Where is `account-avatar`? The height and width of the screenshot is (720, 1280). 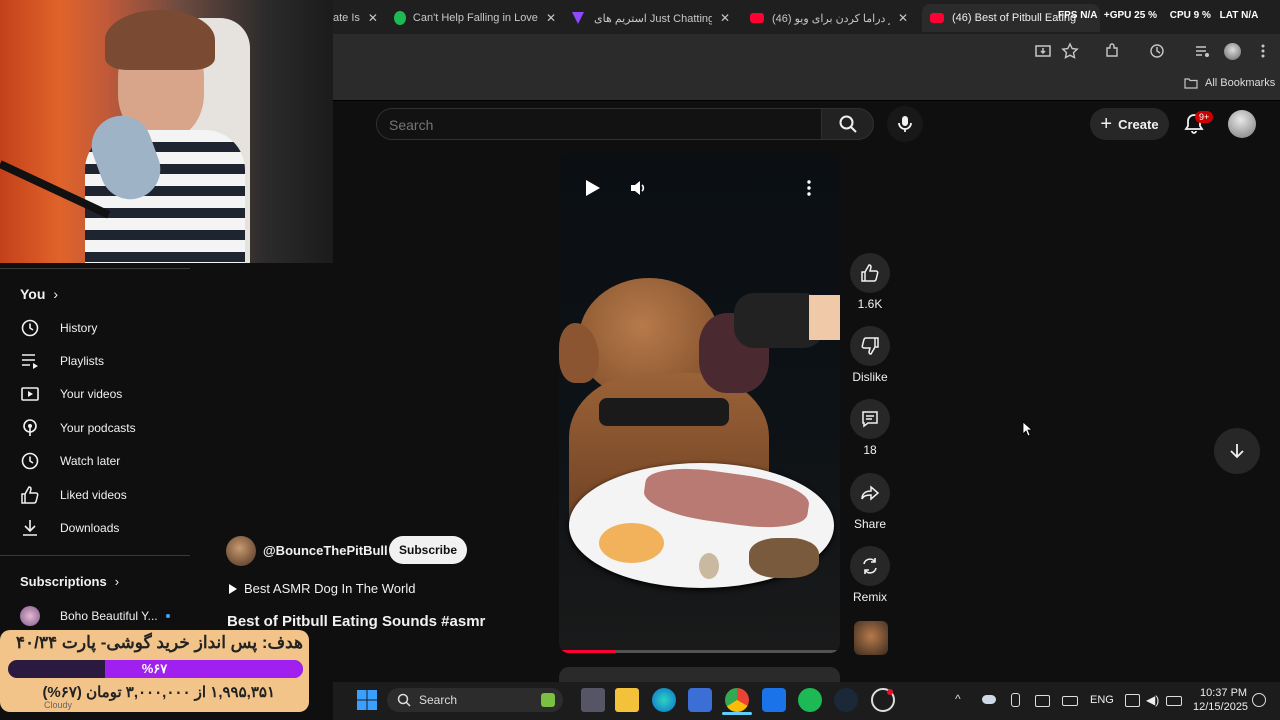 account-avatar is located at coordinates (1242, 124).